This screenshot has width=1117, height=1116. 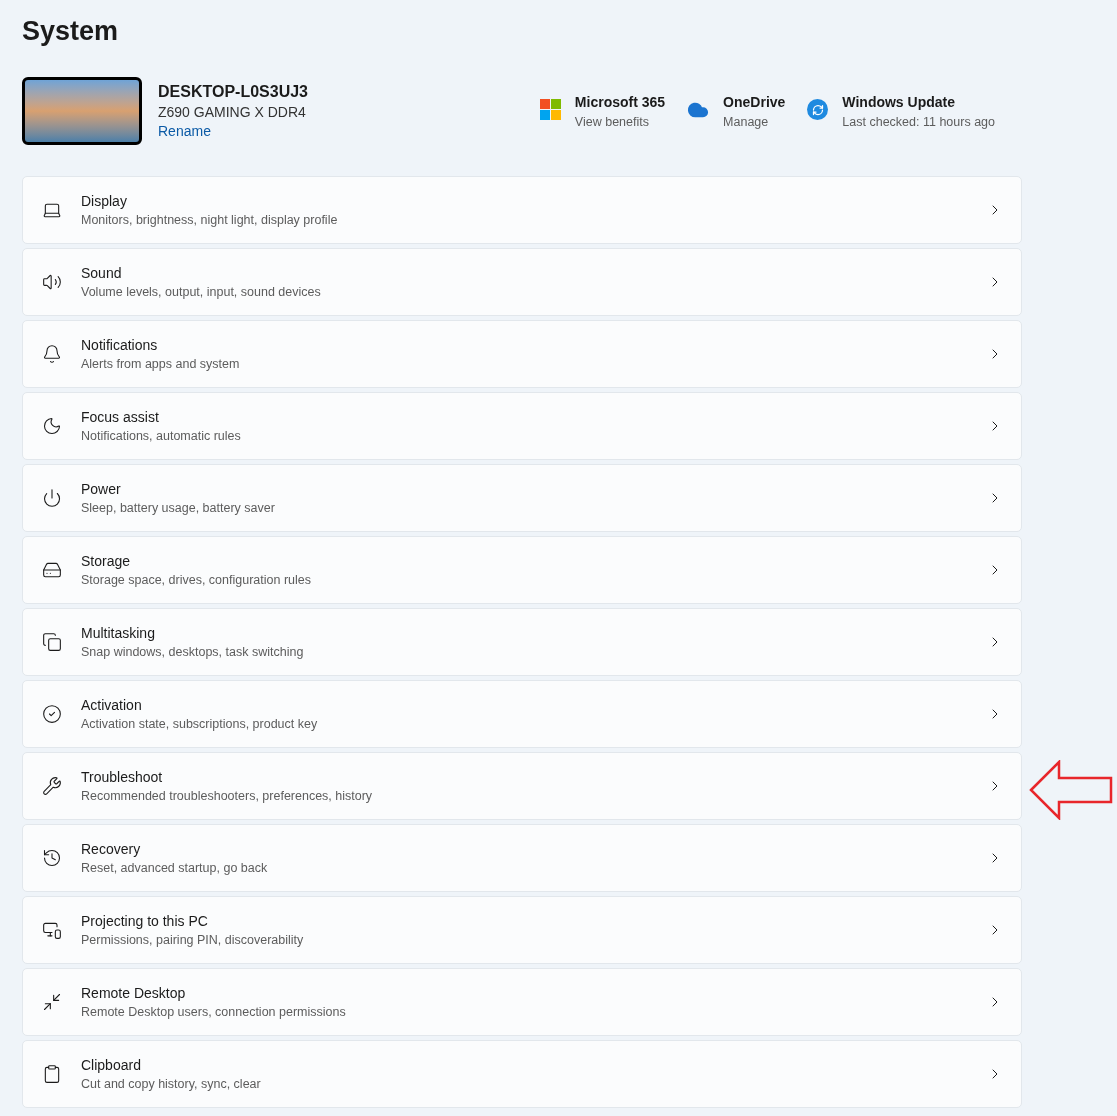 What do you see at coordinates (111, 1065) in the screenshot?
I see `row-title: Clipboard` at bounding box center [111, 1065].